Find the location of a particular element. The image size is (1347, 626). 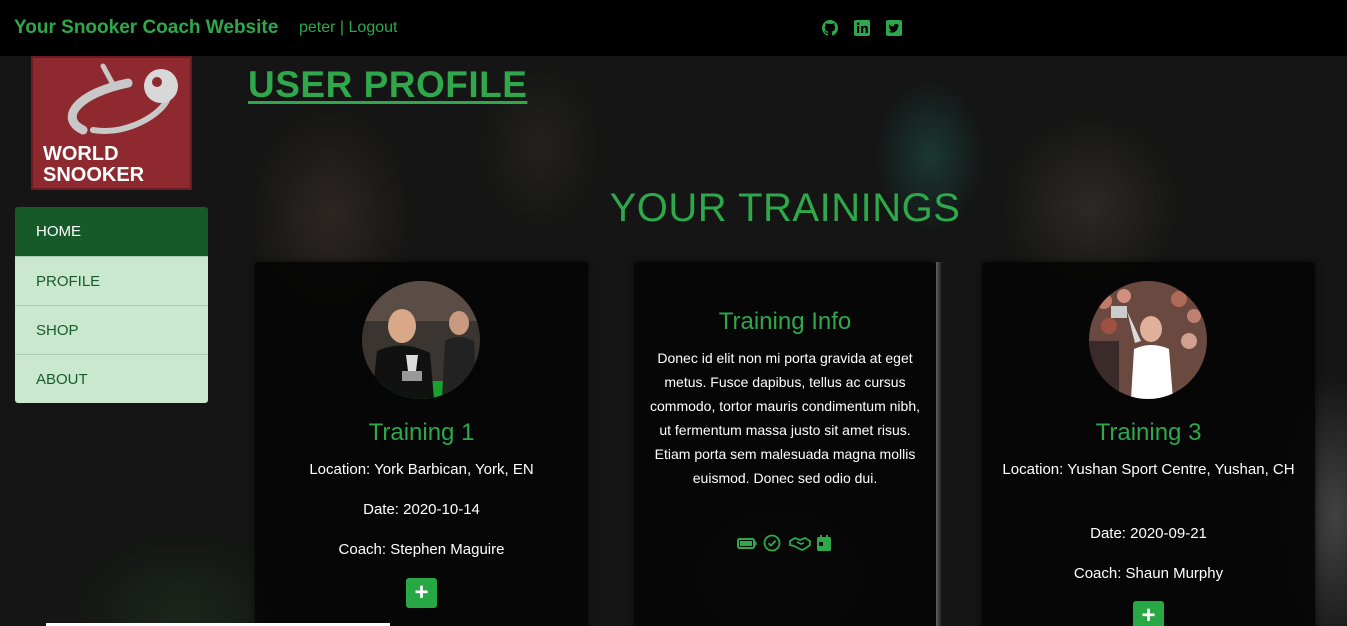

github-icon is located at coordinates (830, 28).